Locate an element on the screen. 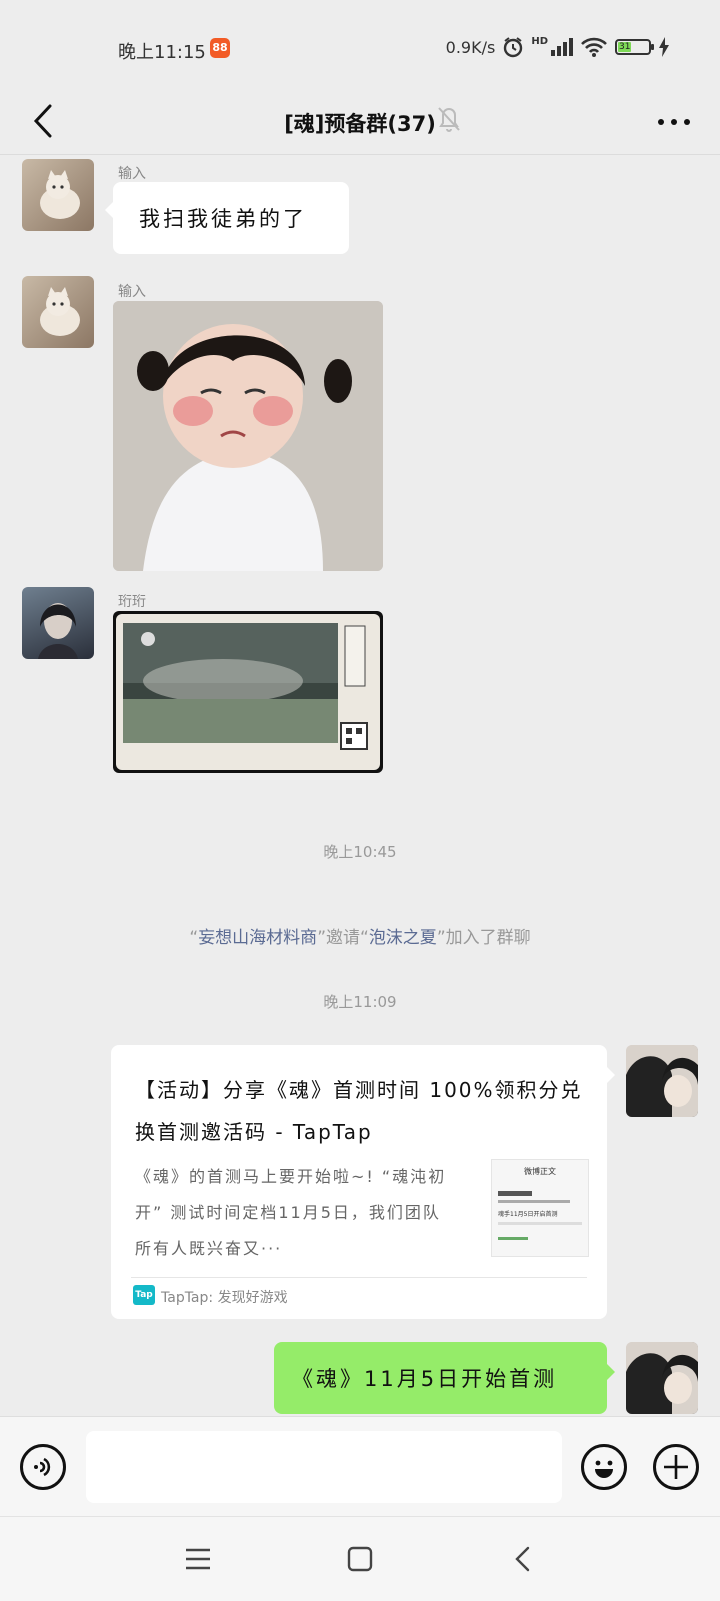  system-suffix: 加入了群聊 is located at coordinates (488, 938).